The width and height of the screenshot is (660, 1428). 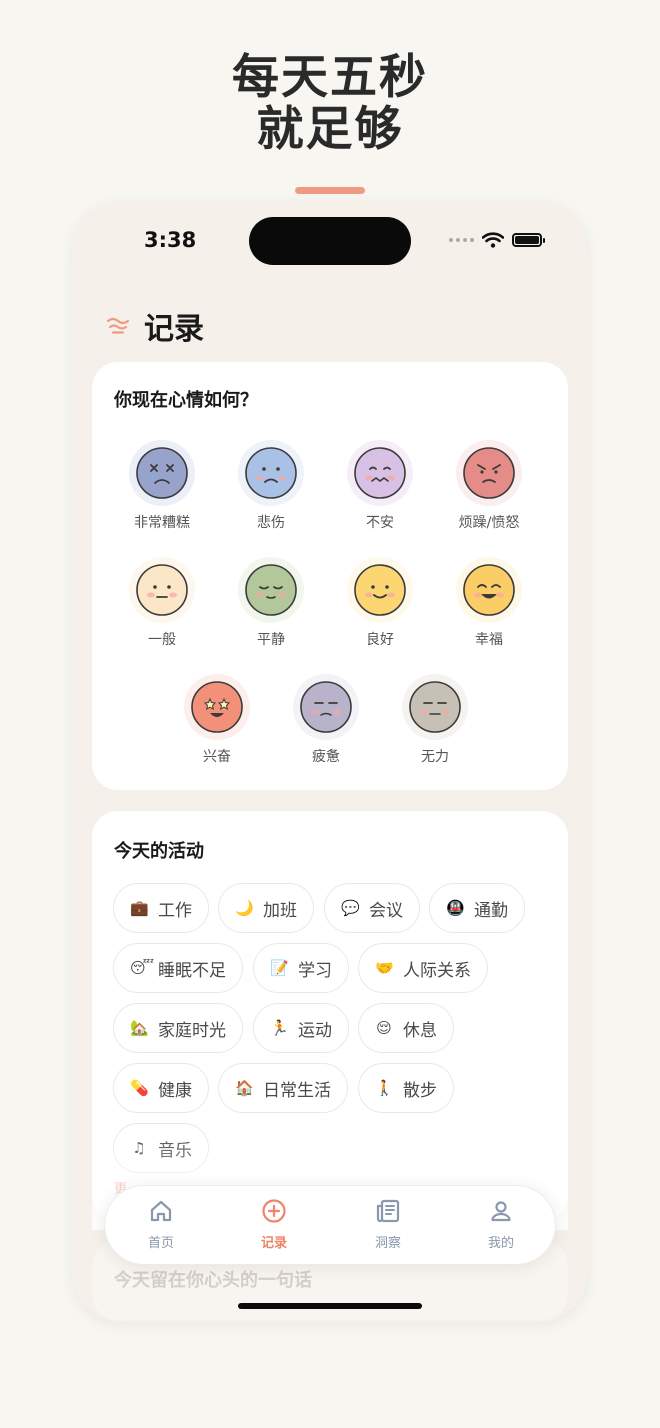 I want to click on mood-option: 良好, so click(x=380, y=603).